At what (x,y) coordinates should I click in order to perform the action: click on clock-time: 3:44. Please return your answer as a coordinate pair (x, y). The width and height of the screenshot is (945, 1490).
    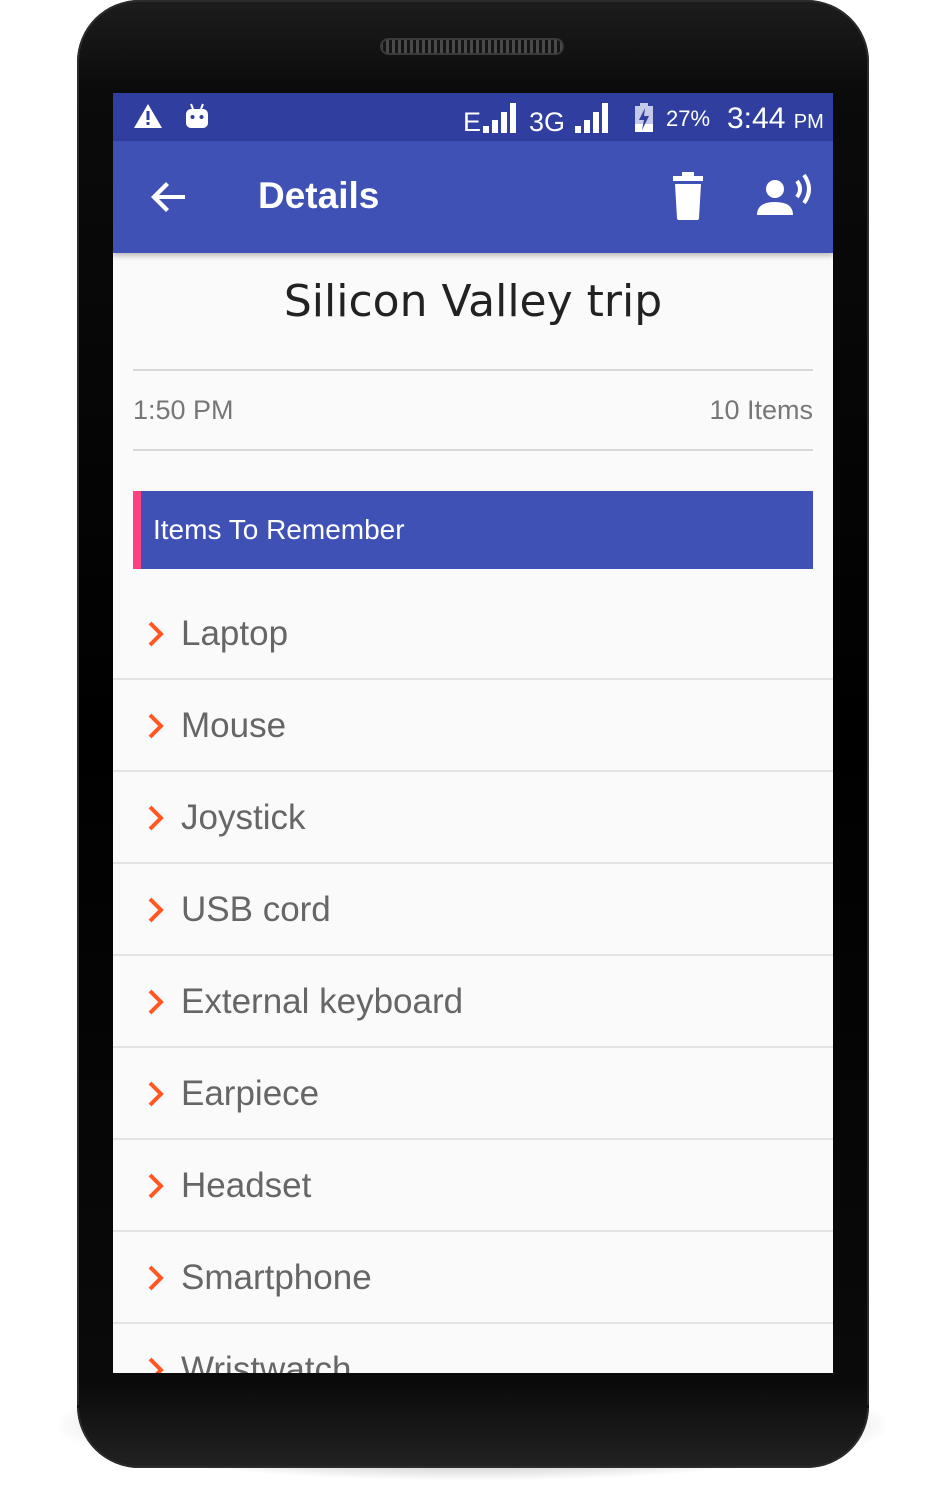
    Looking at the image, I should click on (756, 118).